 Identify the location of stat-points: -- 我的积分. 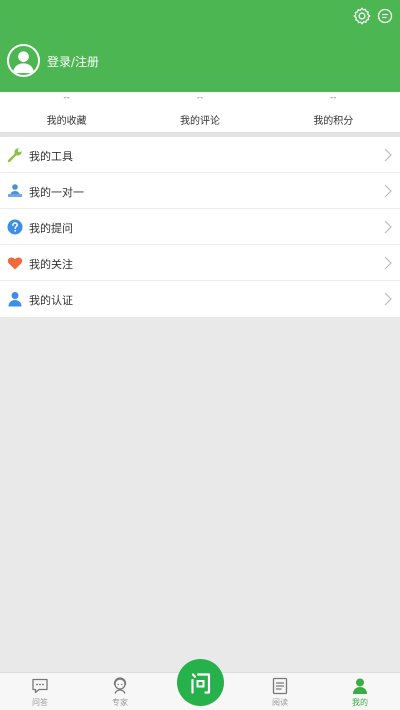
(333, 112).